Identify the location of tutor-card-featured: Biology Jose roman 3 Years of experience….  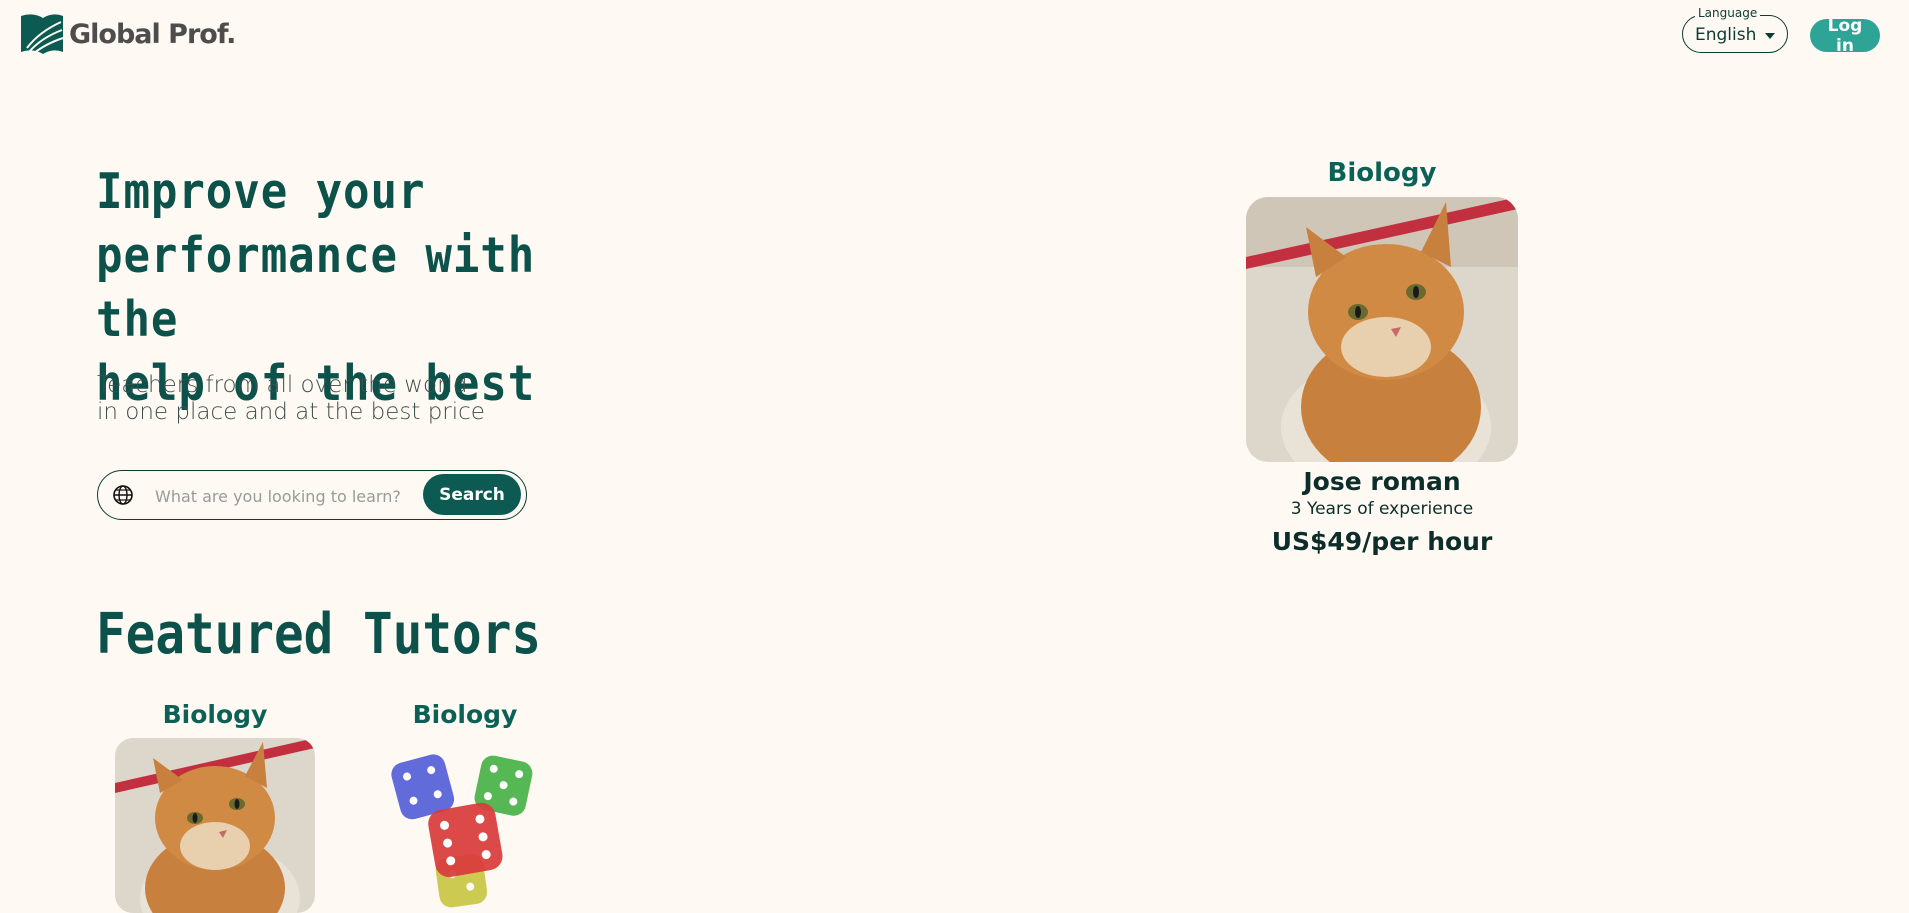
(1382, 360).